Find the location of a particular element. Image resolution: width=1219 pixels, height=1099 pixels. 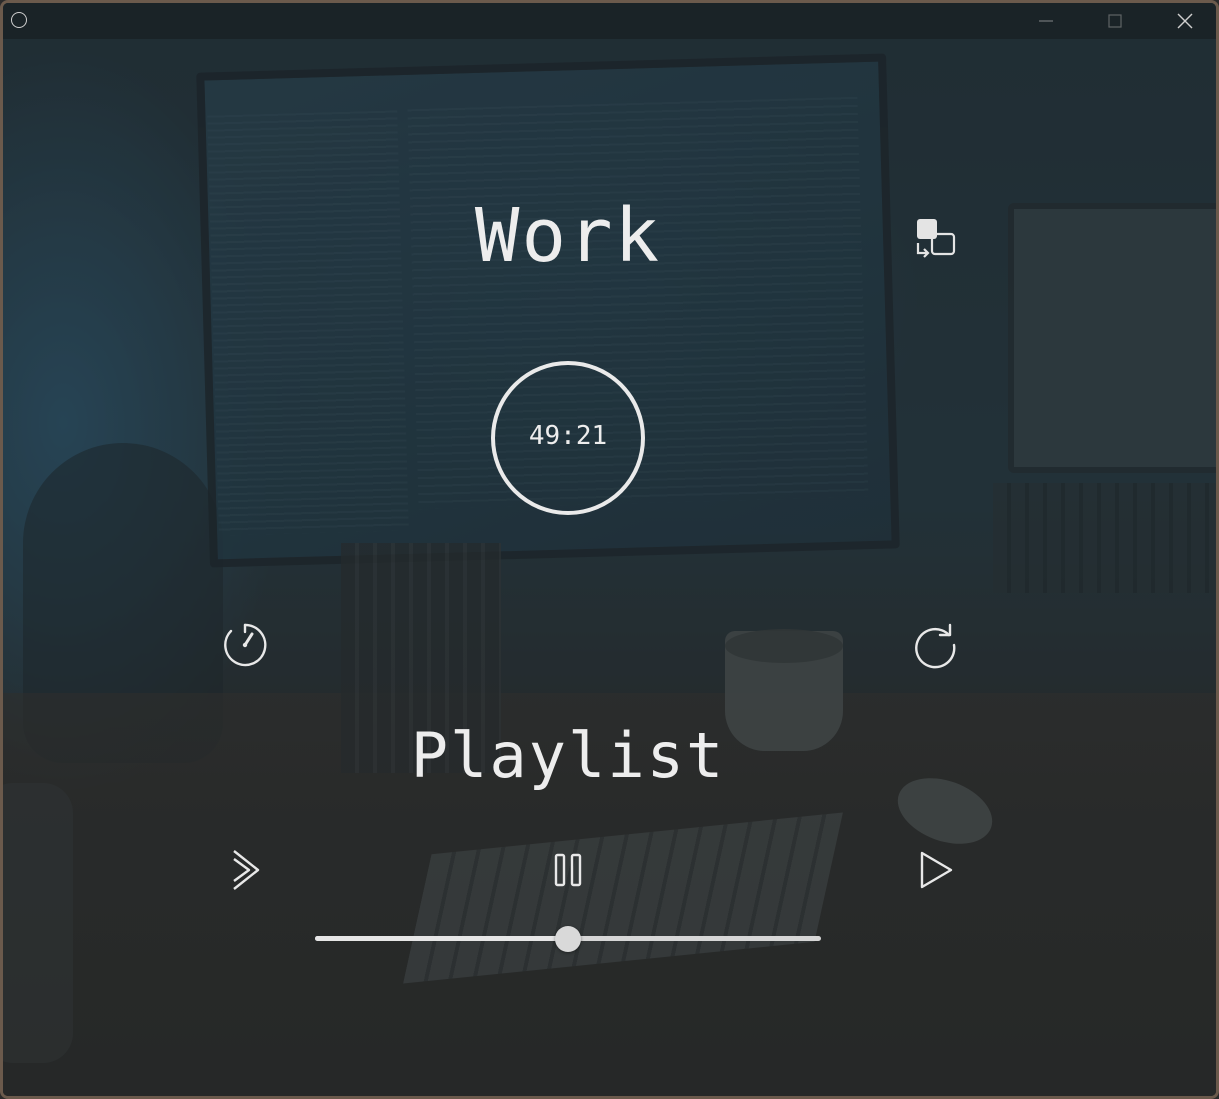

refresh-icon is located at coordinates (935, 646).